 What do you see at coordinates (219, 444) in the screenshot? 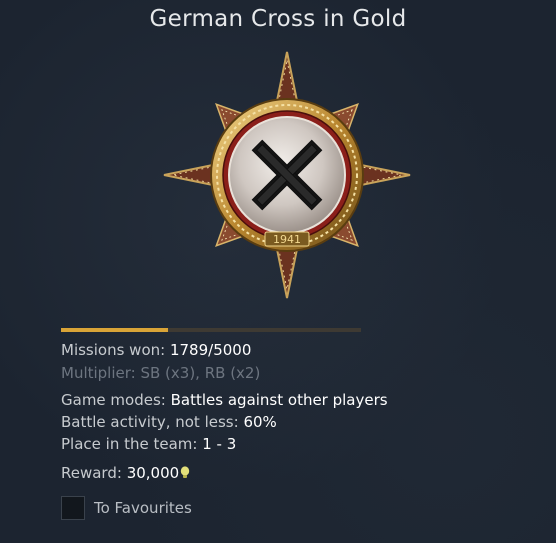
I see `place-value: 1 - 3` at bounding box center [219, 444].